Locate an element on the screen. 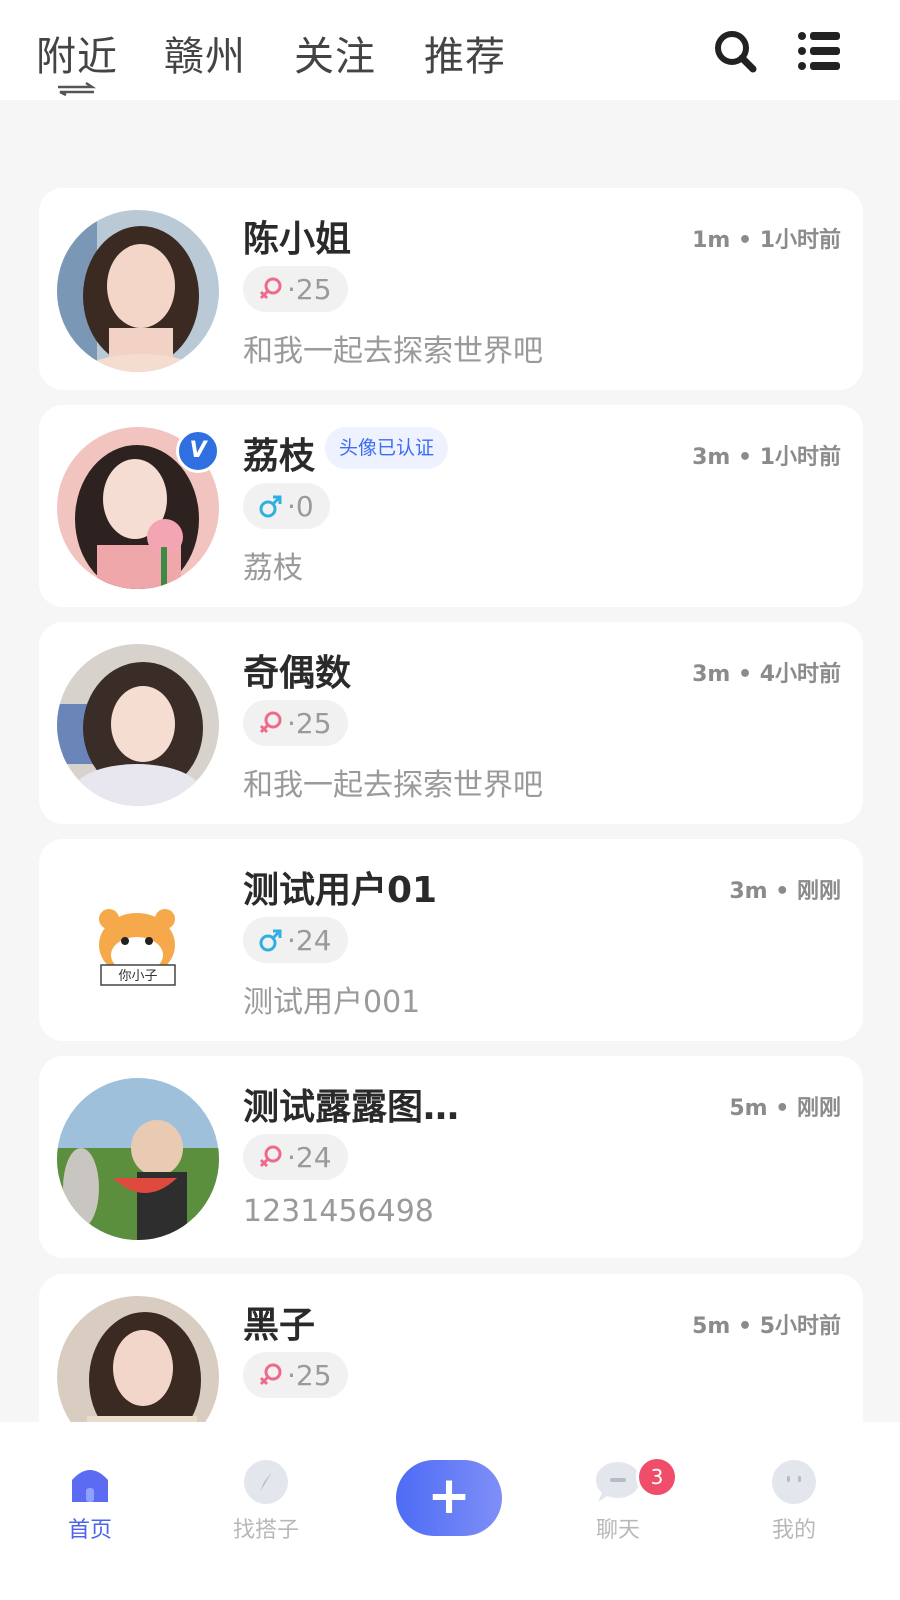 Image resolution: width=900 pixels, height=1600 pixels. avatar: 你小子 is located at coordinates (138, 942).